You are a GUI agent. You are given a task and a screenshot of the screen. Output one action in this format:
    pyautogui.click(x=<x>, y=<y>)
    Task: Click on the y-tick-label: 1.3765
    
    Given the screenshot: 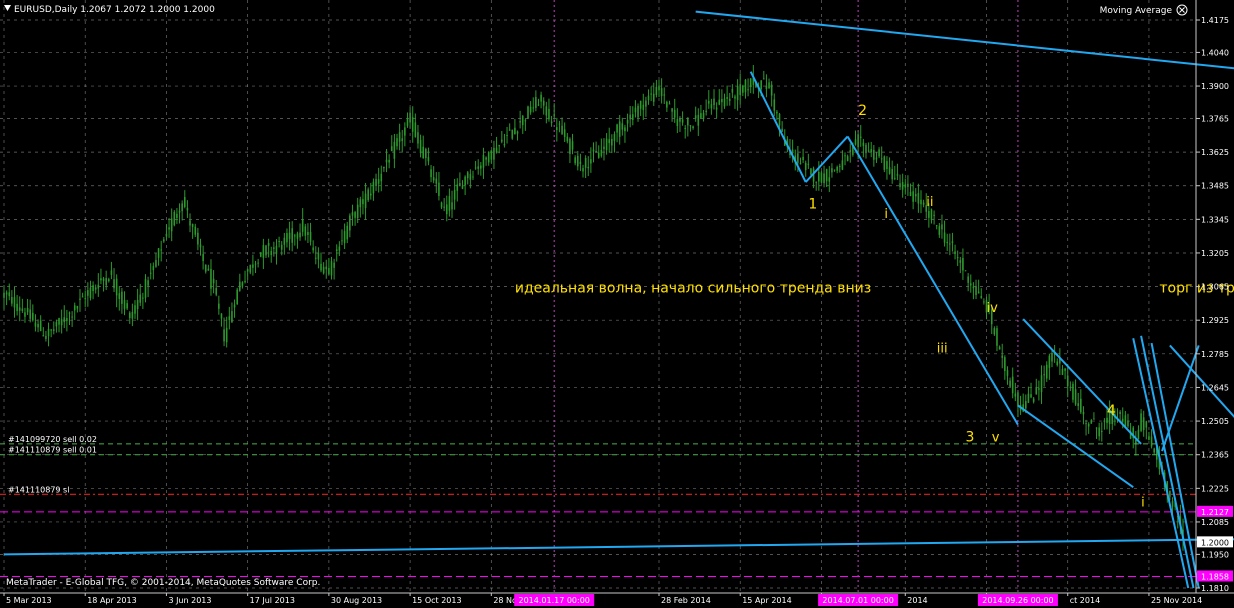 What is the action you would take?
    pyautogui.click(x=1215, y=118)
    